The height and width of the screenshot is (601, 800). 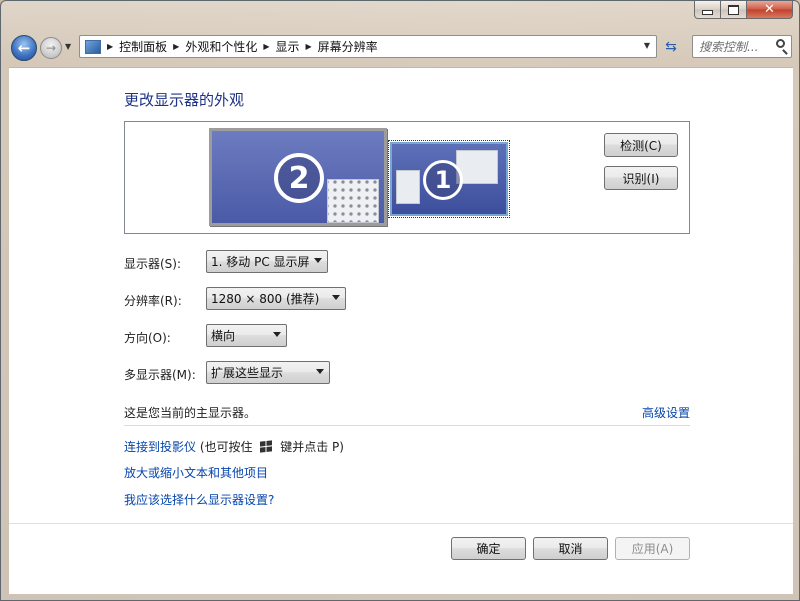 I want to click on cancel-button: 取消, so click(x=570, y=548).